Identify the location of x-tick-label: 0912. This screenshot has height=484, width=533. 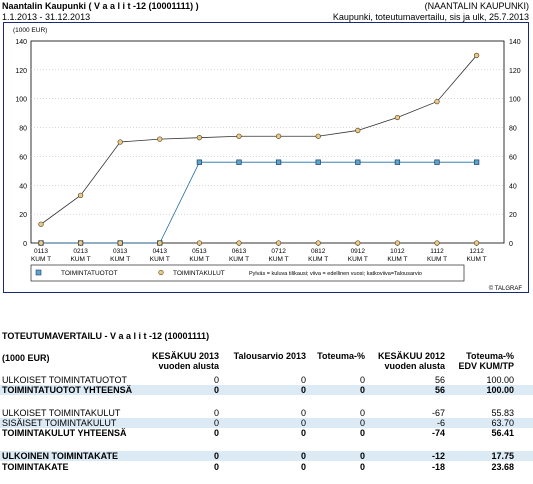
(358, 251).